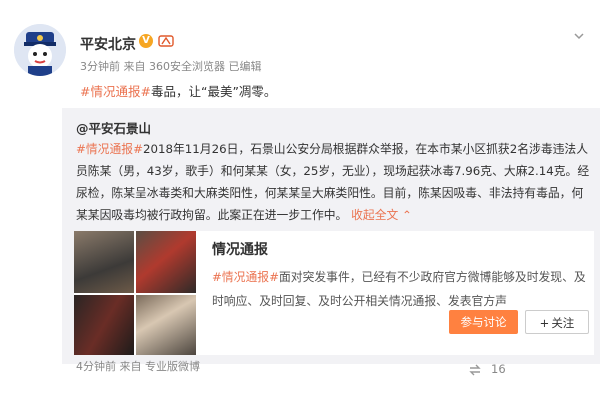 The image size is (600, 400). What do you see at coordinates (245, 277) in the screenshot?
I see `card-hashtag: #情况通报#` at bounding box center [245, 277].